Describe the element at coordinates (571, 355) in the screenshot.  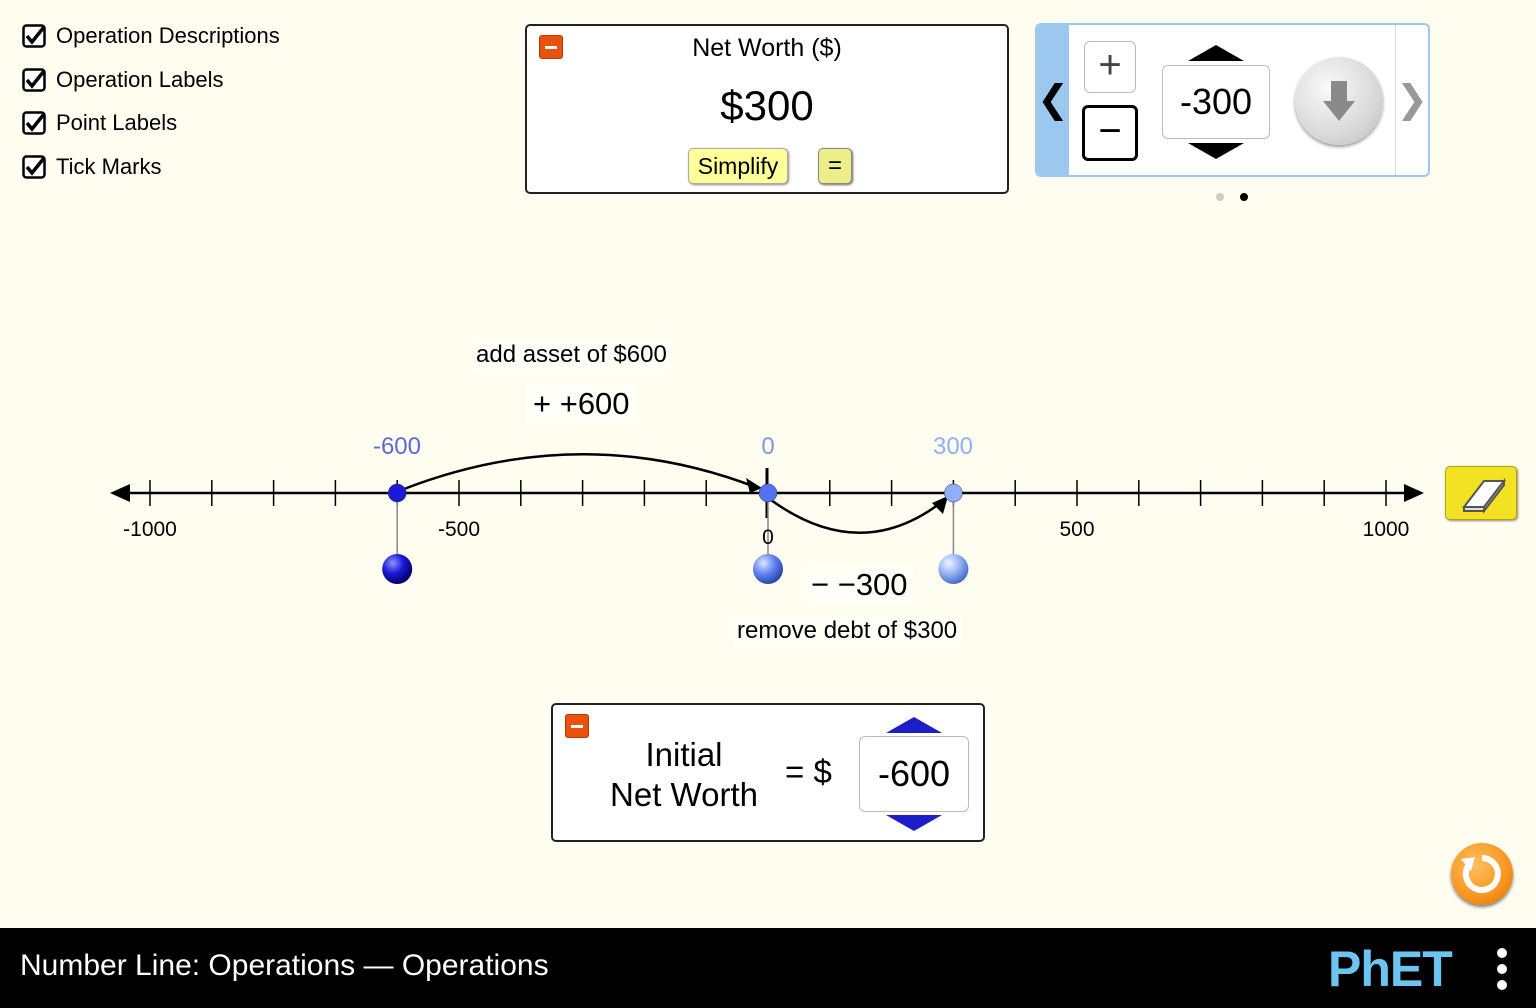
I see `operation-description: add asset of $600` at that location.